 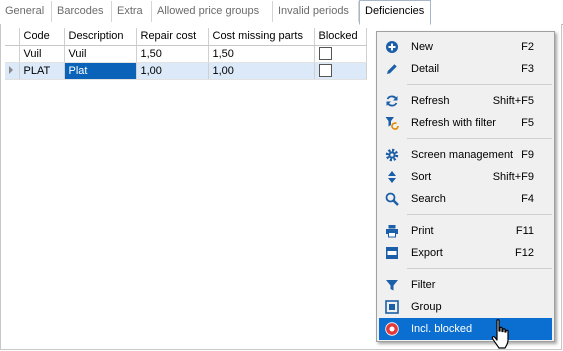 I want to click on blocked-toggle-icon, so click(x=392, y=329).